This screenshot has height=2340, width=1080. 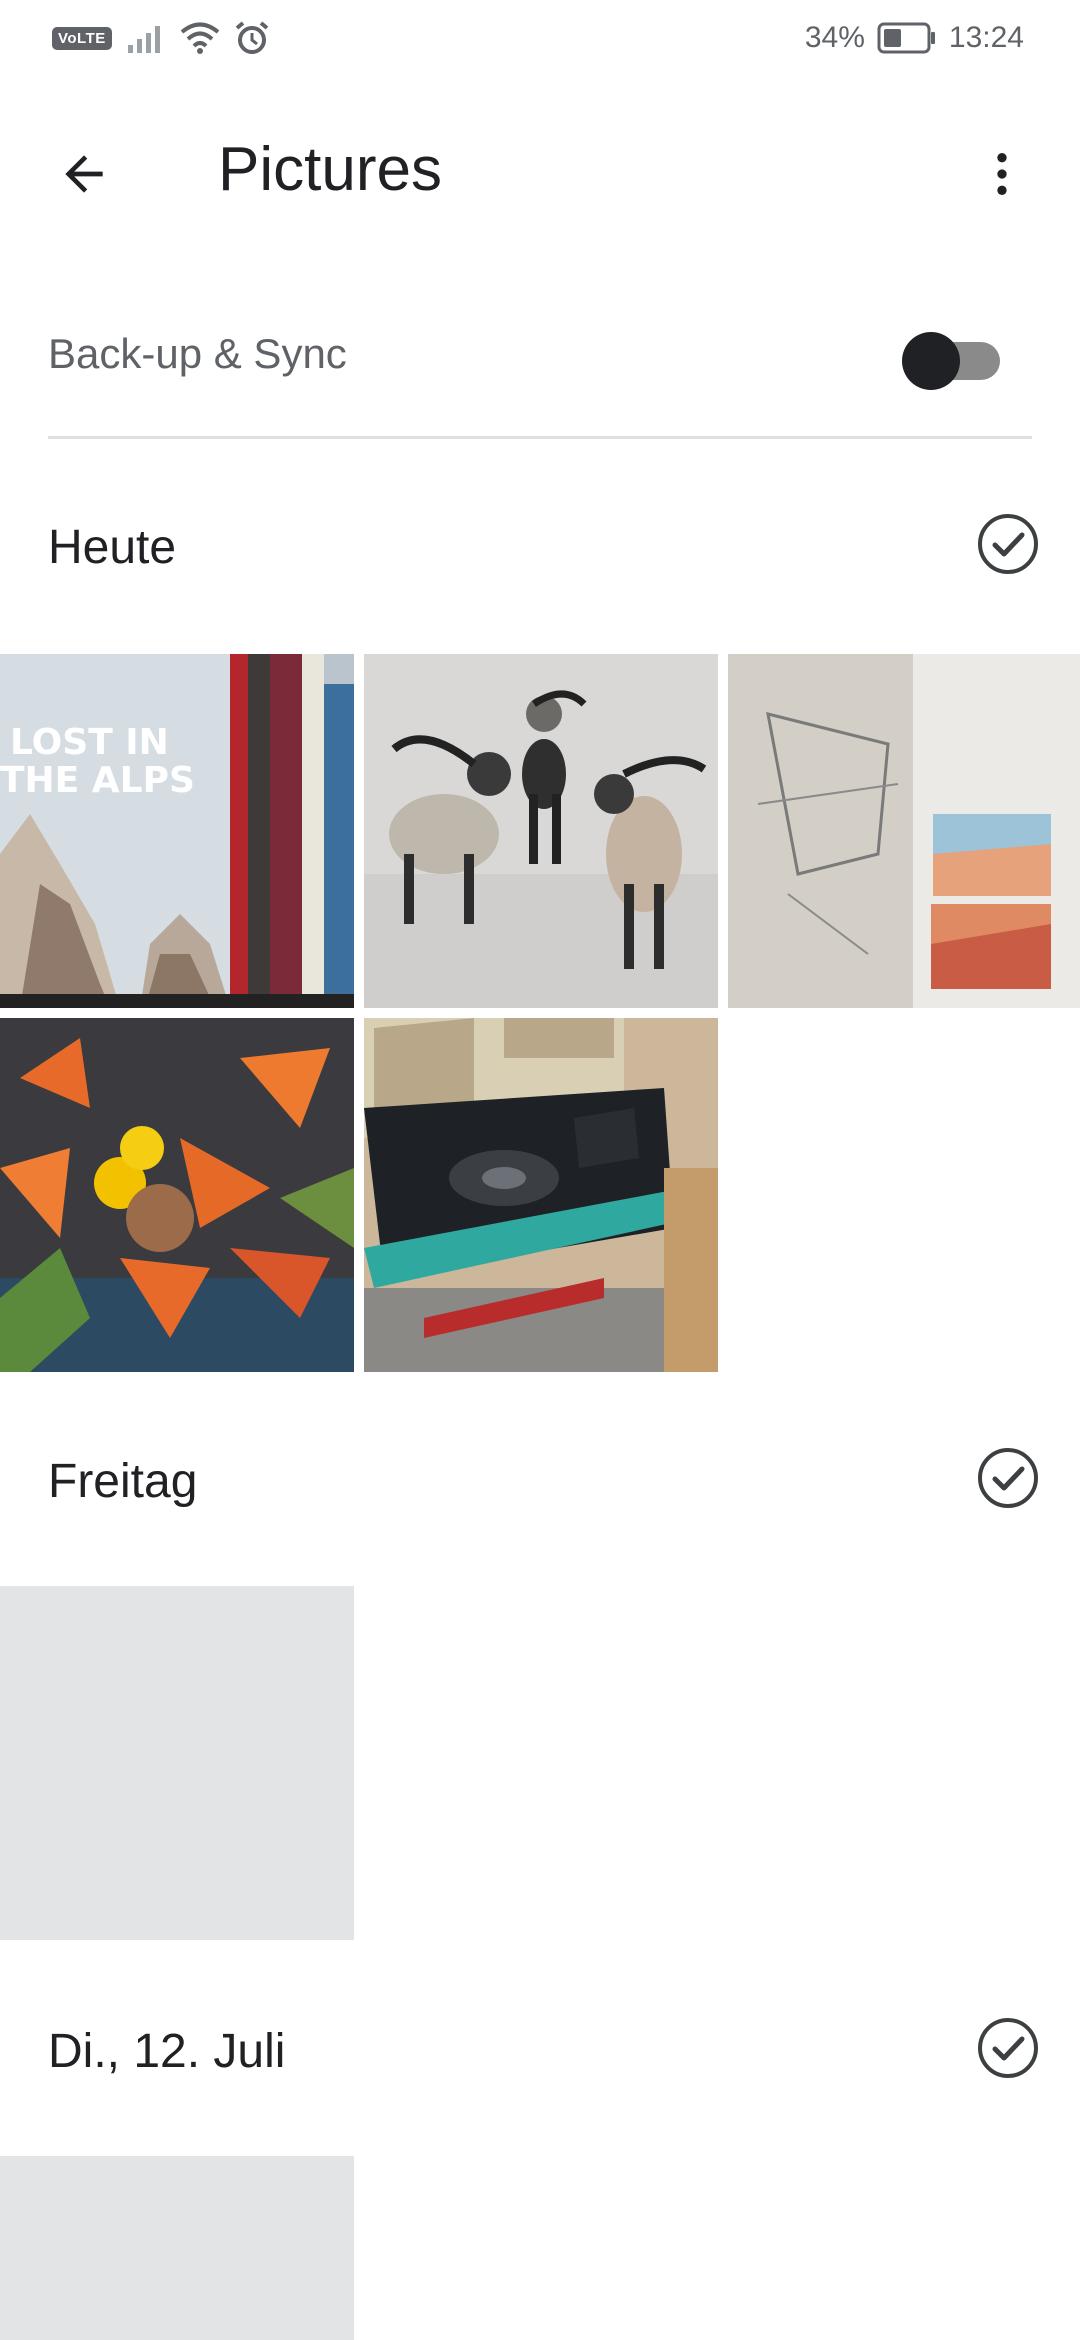 What do you see at coordinates (167, 2051) in the screenshot?
I see `section-date-label: Di., 12. Juli` at bounding box center [167, 2051].